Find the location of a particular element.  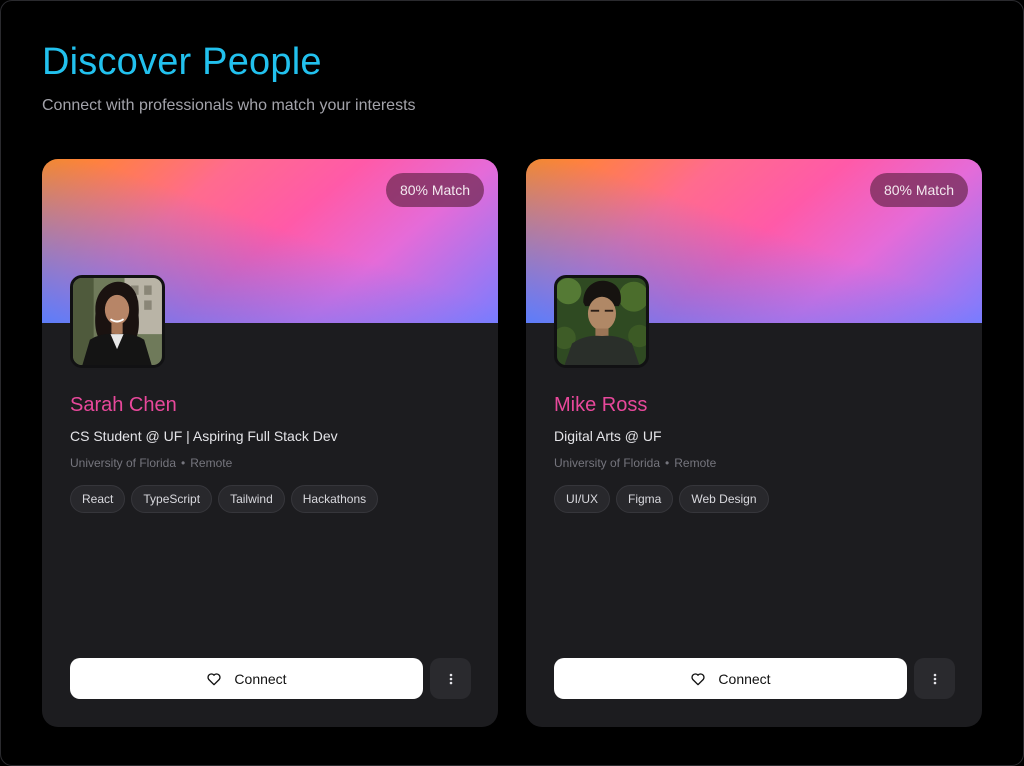

profile-headline: Digital Arts @ UF is located at coordinates (608, 436).